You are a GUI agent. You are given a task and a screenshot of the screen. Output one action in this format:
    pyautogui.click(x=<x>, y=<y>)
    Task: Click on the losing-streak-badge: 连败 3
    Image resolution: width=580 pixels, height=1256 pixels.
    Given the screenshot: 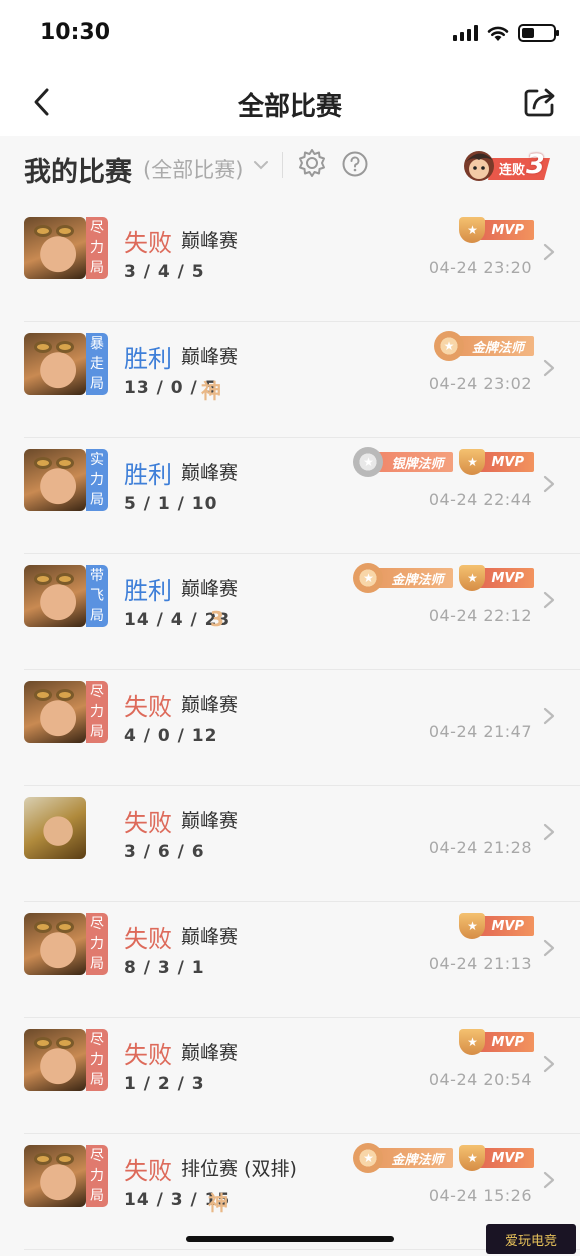 What is the action you would take?
    pyautogui.click(x=508, y=166)
    